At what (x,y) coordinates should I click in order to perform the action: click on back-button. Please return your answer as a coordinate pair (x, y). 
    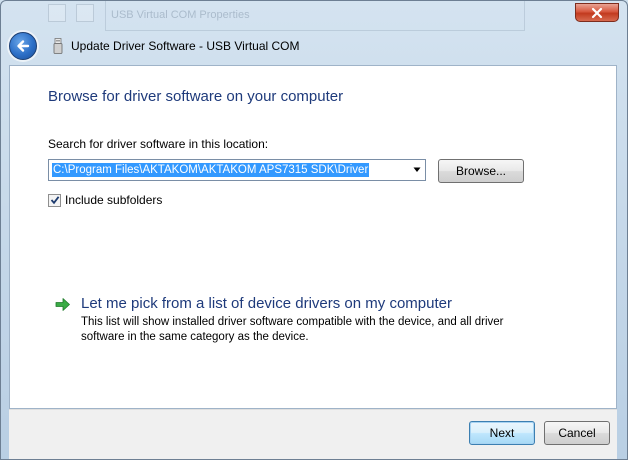
    Looking at the image, I should click on (23, 46).